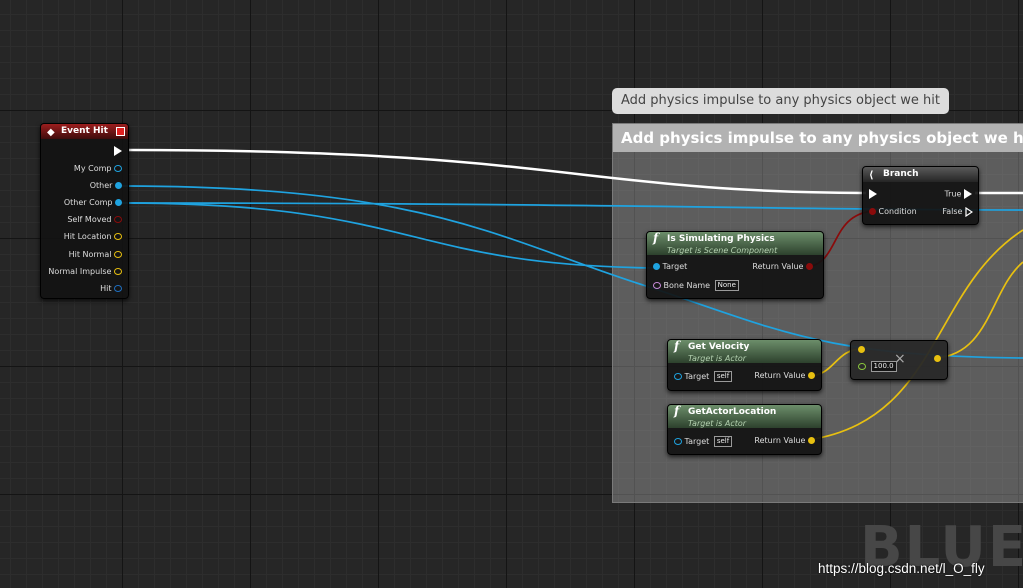 Image resolution: width=1023 pixels, height=588 pixels. I want to click on name-pin-icon, so click(657, 285).